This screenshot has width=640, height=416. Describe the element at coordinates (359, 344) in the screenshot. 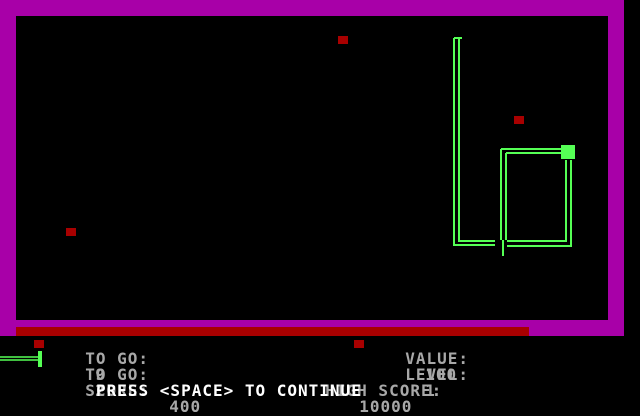

I see `value-legend-icon` at that location.